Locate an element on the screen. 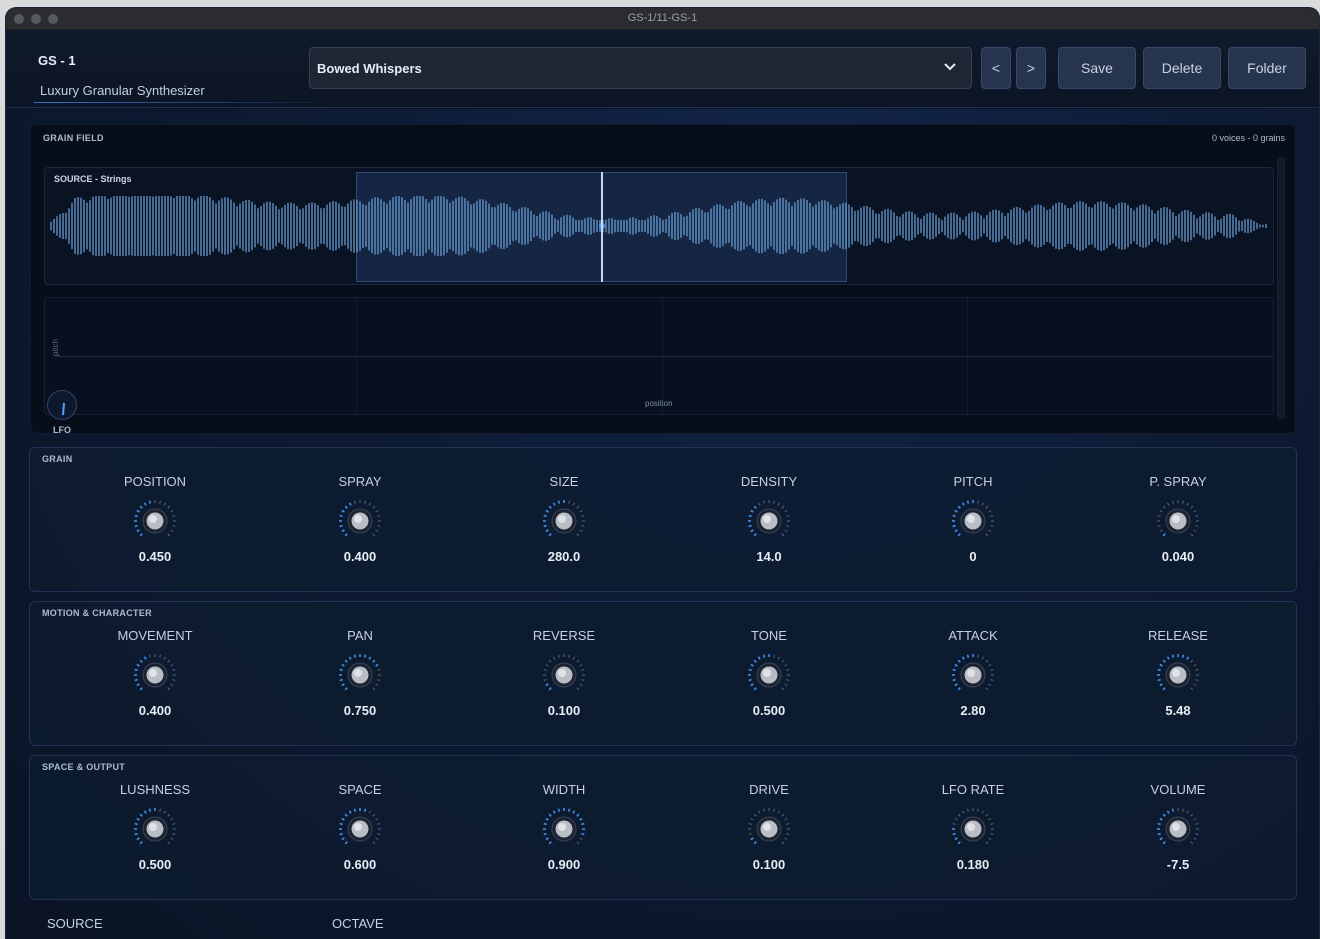  attack-knob is located at coordinates (973, 675).